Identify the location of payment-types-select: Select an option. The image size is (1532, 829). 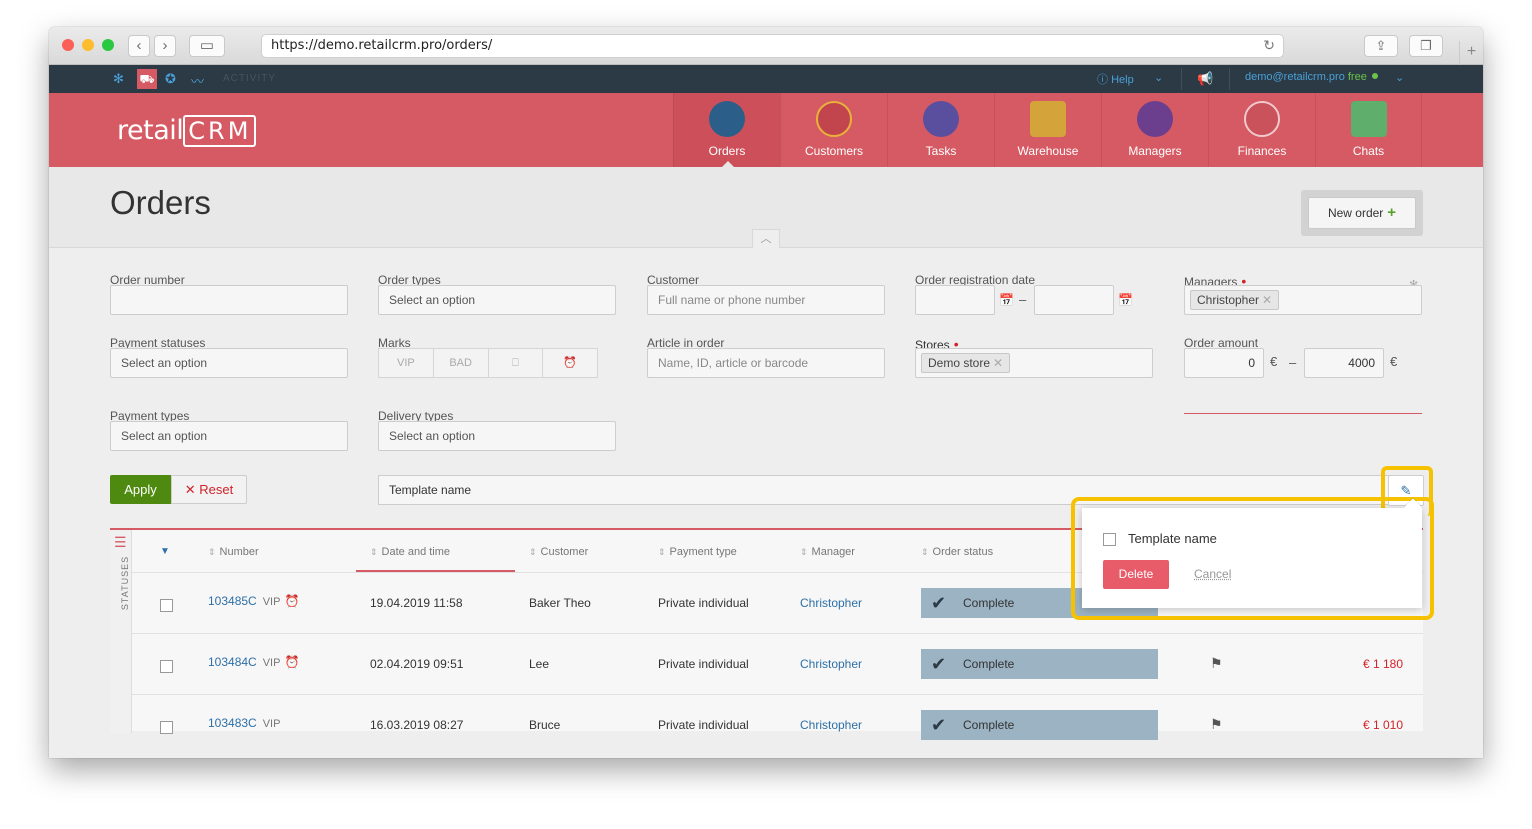
(229, 436).